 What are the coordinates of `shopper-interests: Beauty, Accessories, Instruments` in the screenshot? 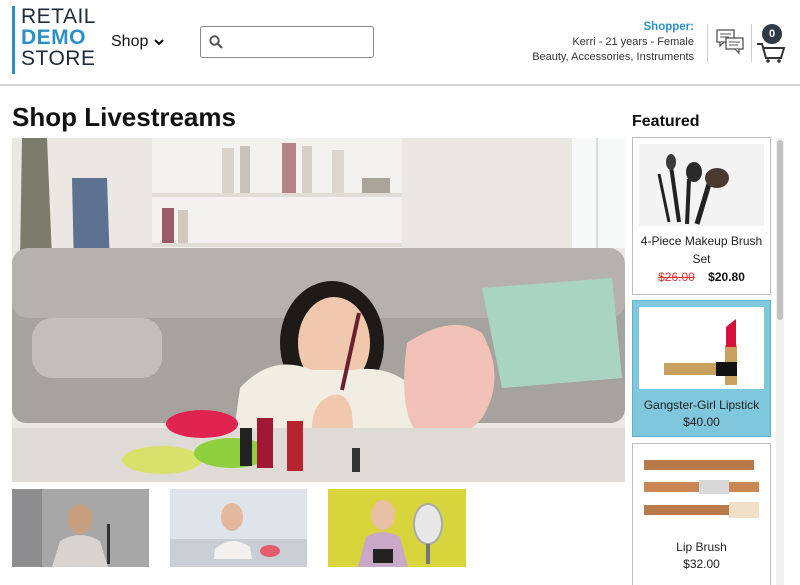 It's located at (613, 57).